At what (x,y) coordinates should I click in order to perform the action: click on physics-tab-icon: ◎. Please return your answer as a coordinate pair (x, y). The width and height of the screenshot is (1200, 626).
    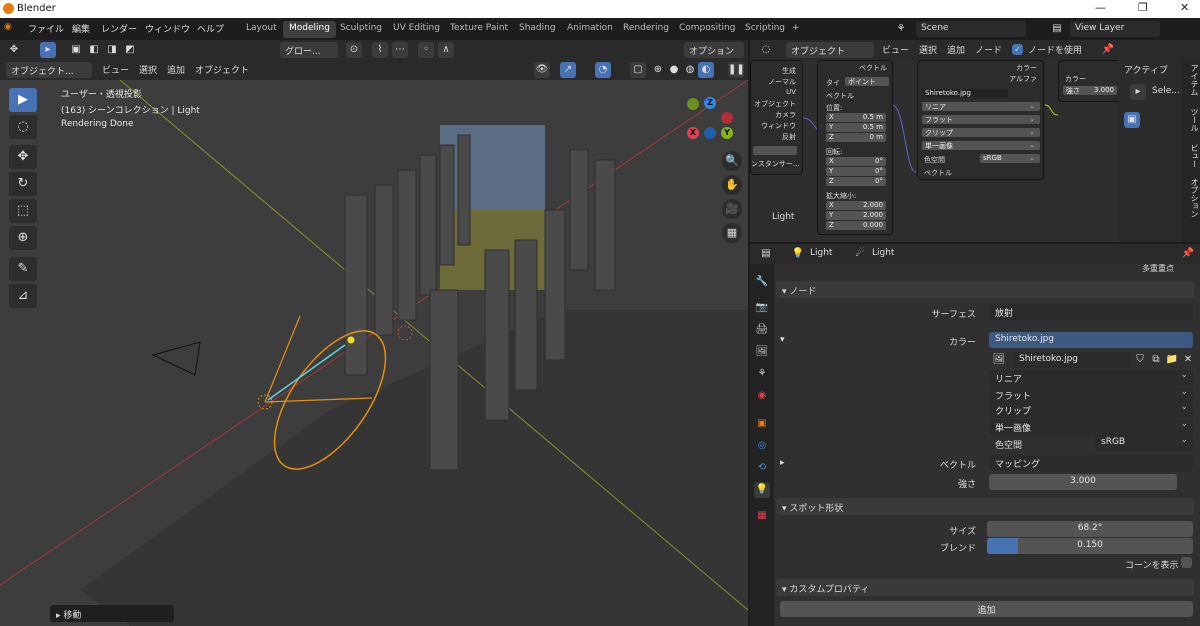
    Looking at the image, I should click on (762, 446).